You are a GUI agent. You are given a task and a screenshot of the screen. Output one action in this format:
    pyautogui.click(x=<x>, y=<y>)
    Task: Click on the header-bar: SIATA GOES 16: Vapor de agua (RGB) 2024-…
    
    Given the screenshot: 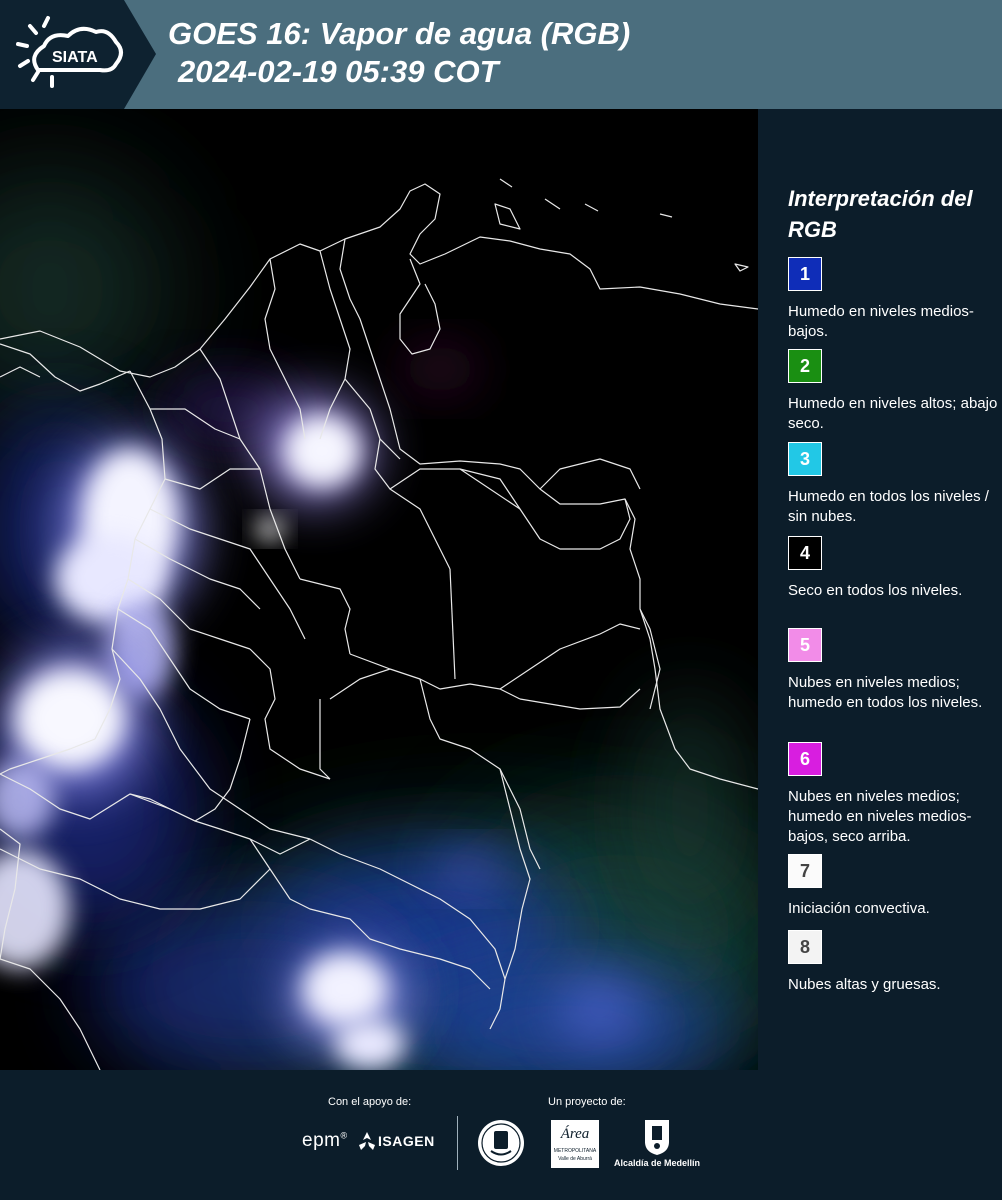 What is the action you would take?
    pyautogui.click(x=501, y=54)
    